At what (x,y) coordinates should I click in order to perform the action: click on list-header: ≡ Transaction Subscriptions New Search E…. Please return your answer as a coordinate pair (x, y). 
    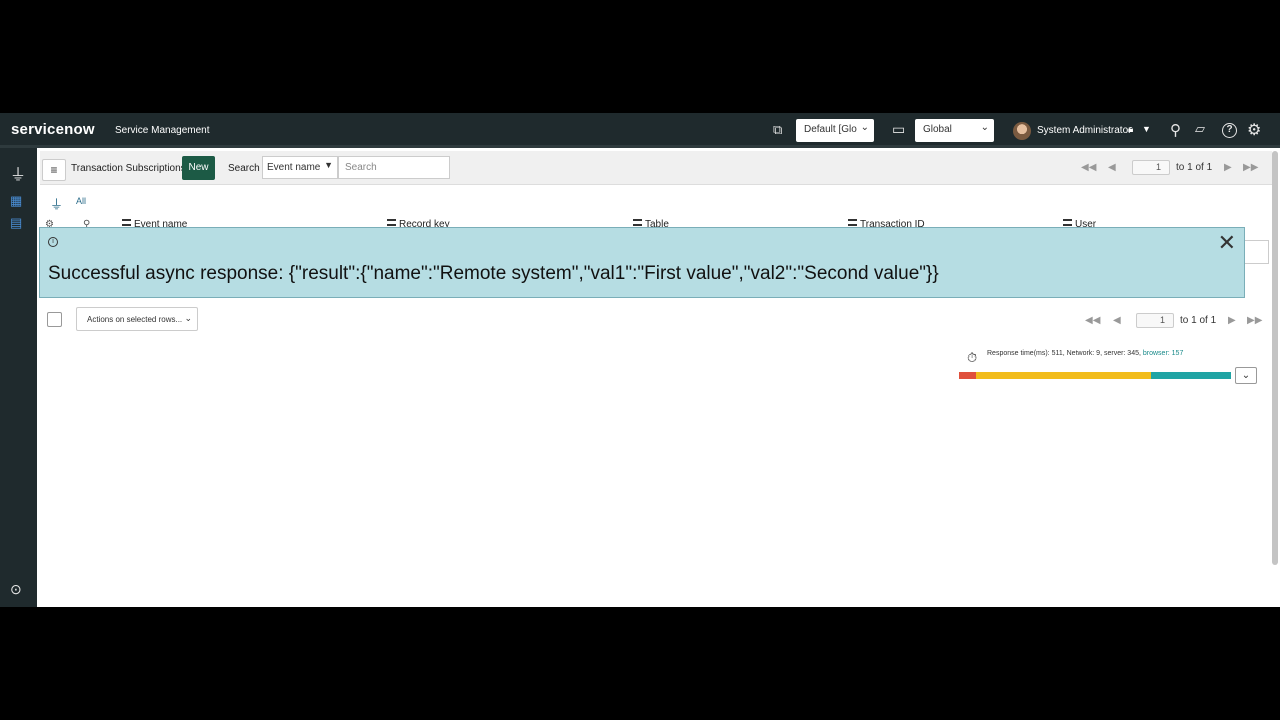
    Looking at the image, I should click on (656, 168).